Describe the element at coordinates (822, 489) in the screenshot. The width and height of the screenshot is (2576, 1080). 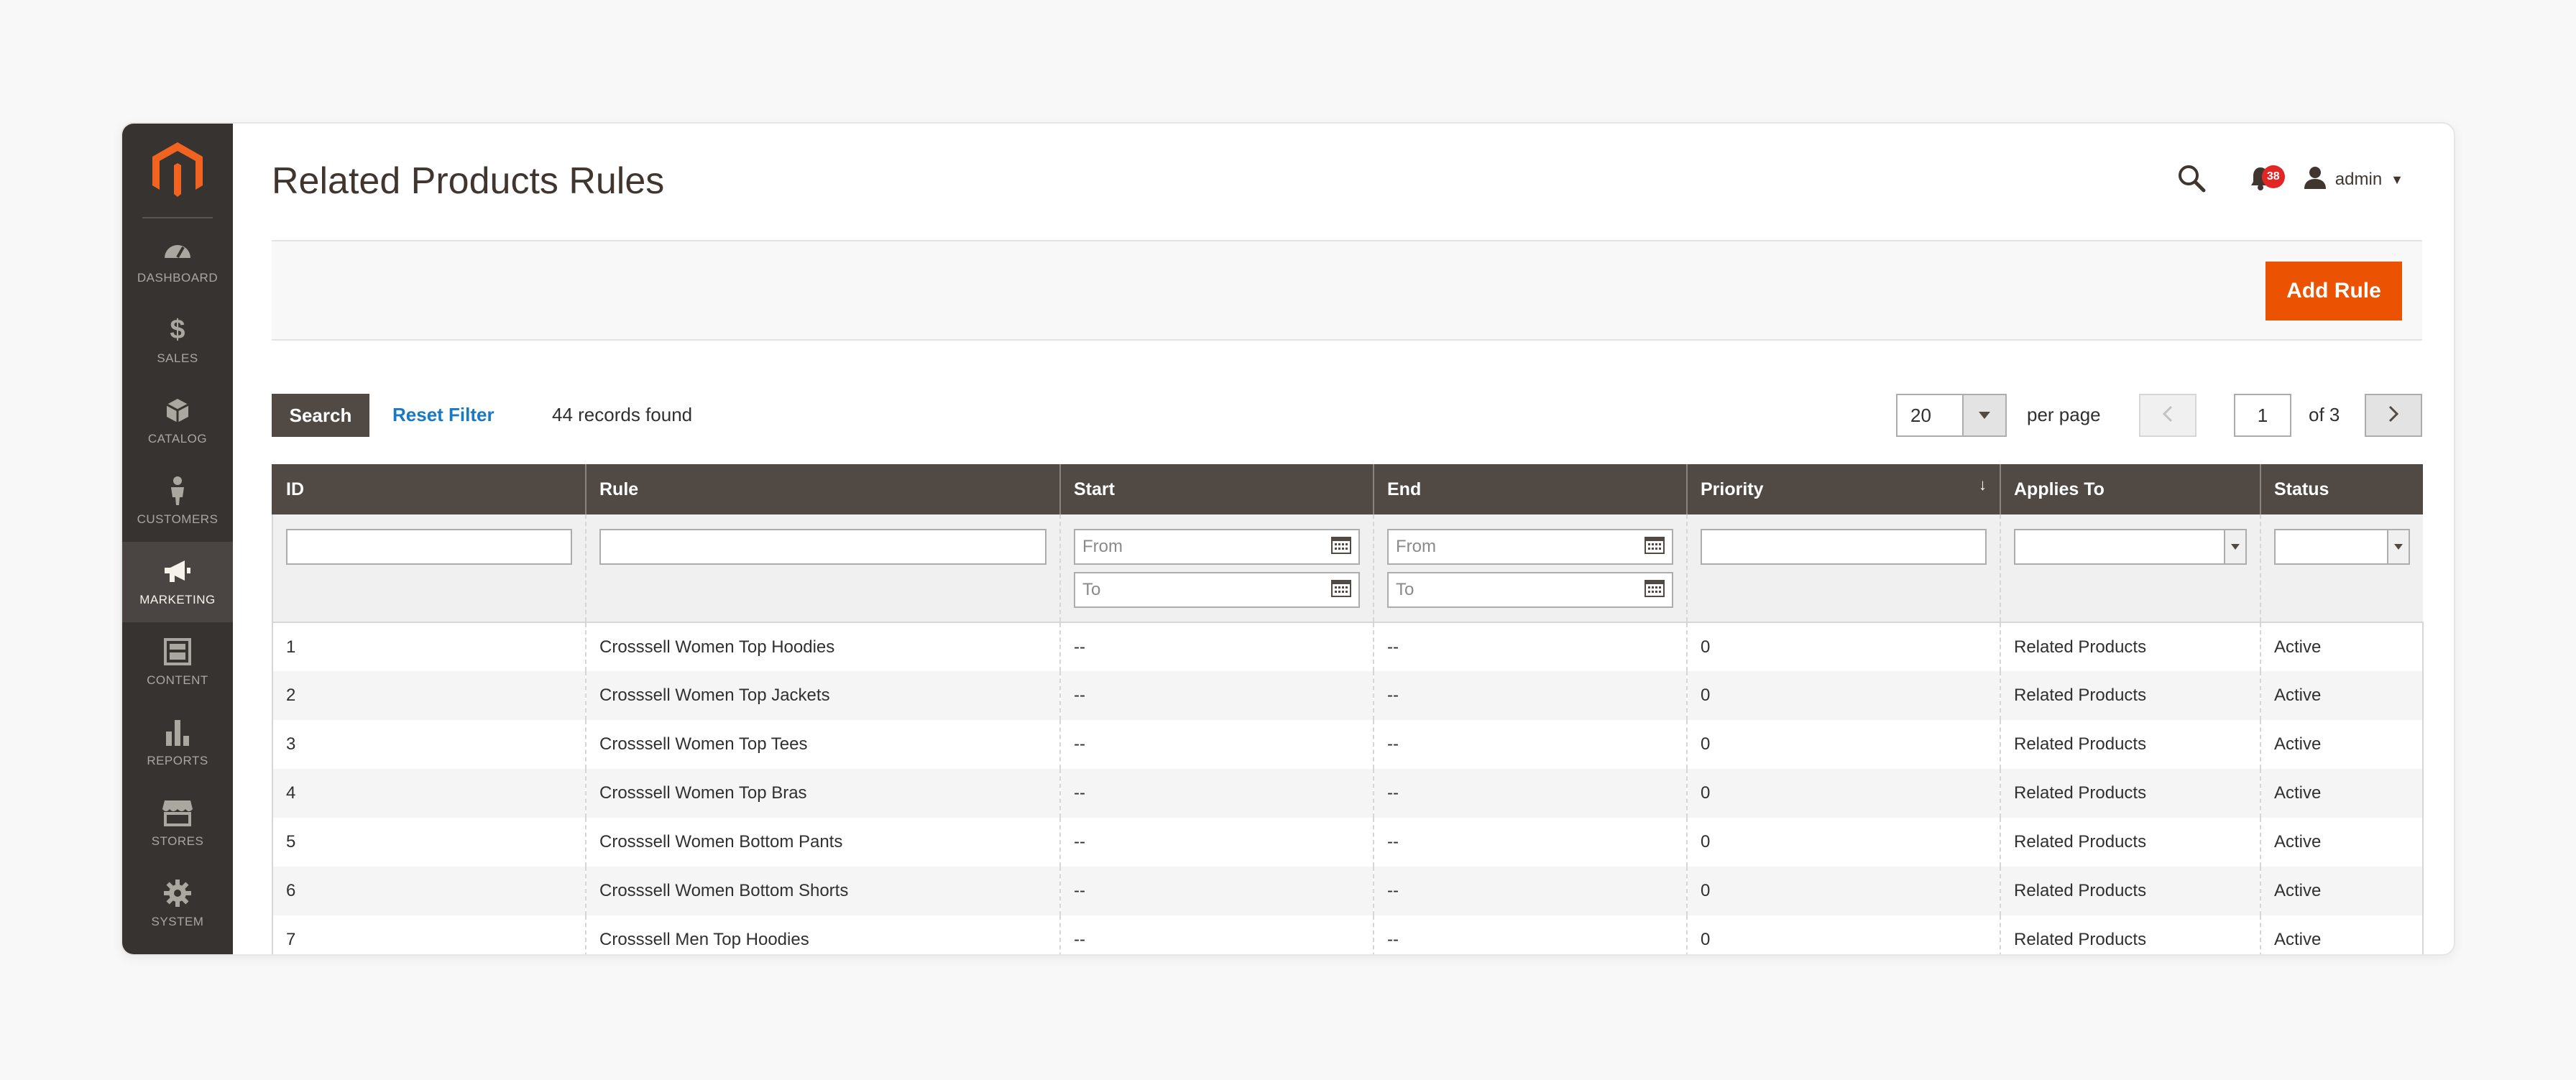
I see `column-header-rule: Rule` at that location.